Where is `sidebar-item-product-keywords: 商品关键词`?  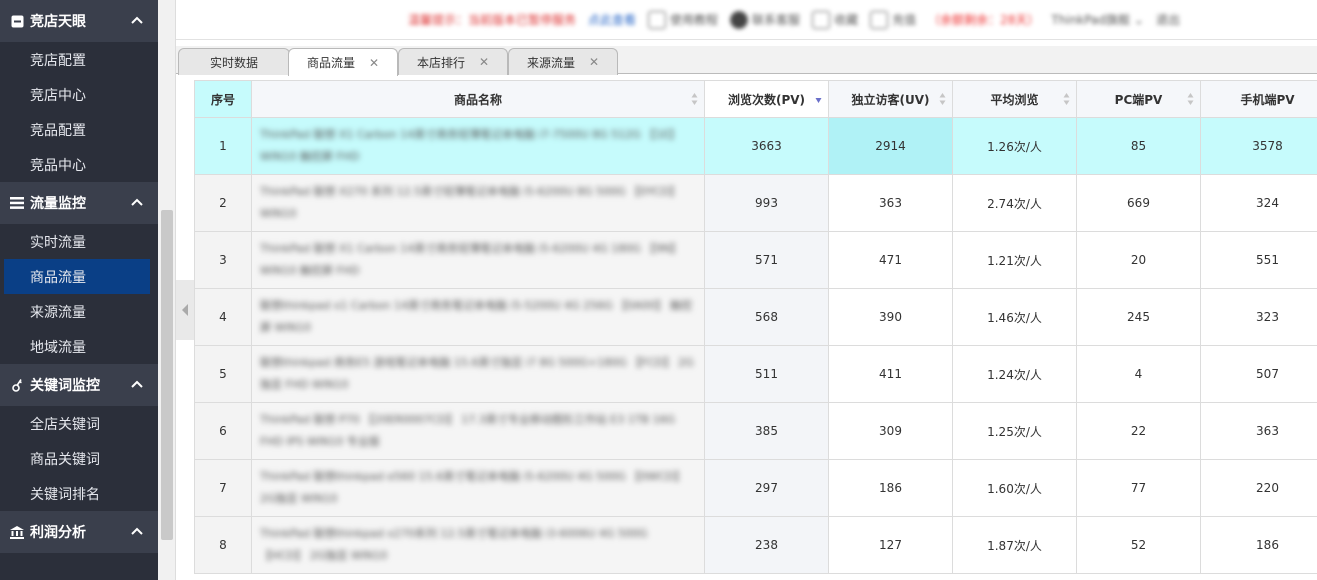
sidebar-item-product-keywords: 商品关键词 is located at coordinates (79, 458).